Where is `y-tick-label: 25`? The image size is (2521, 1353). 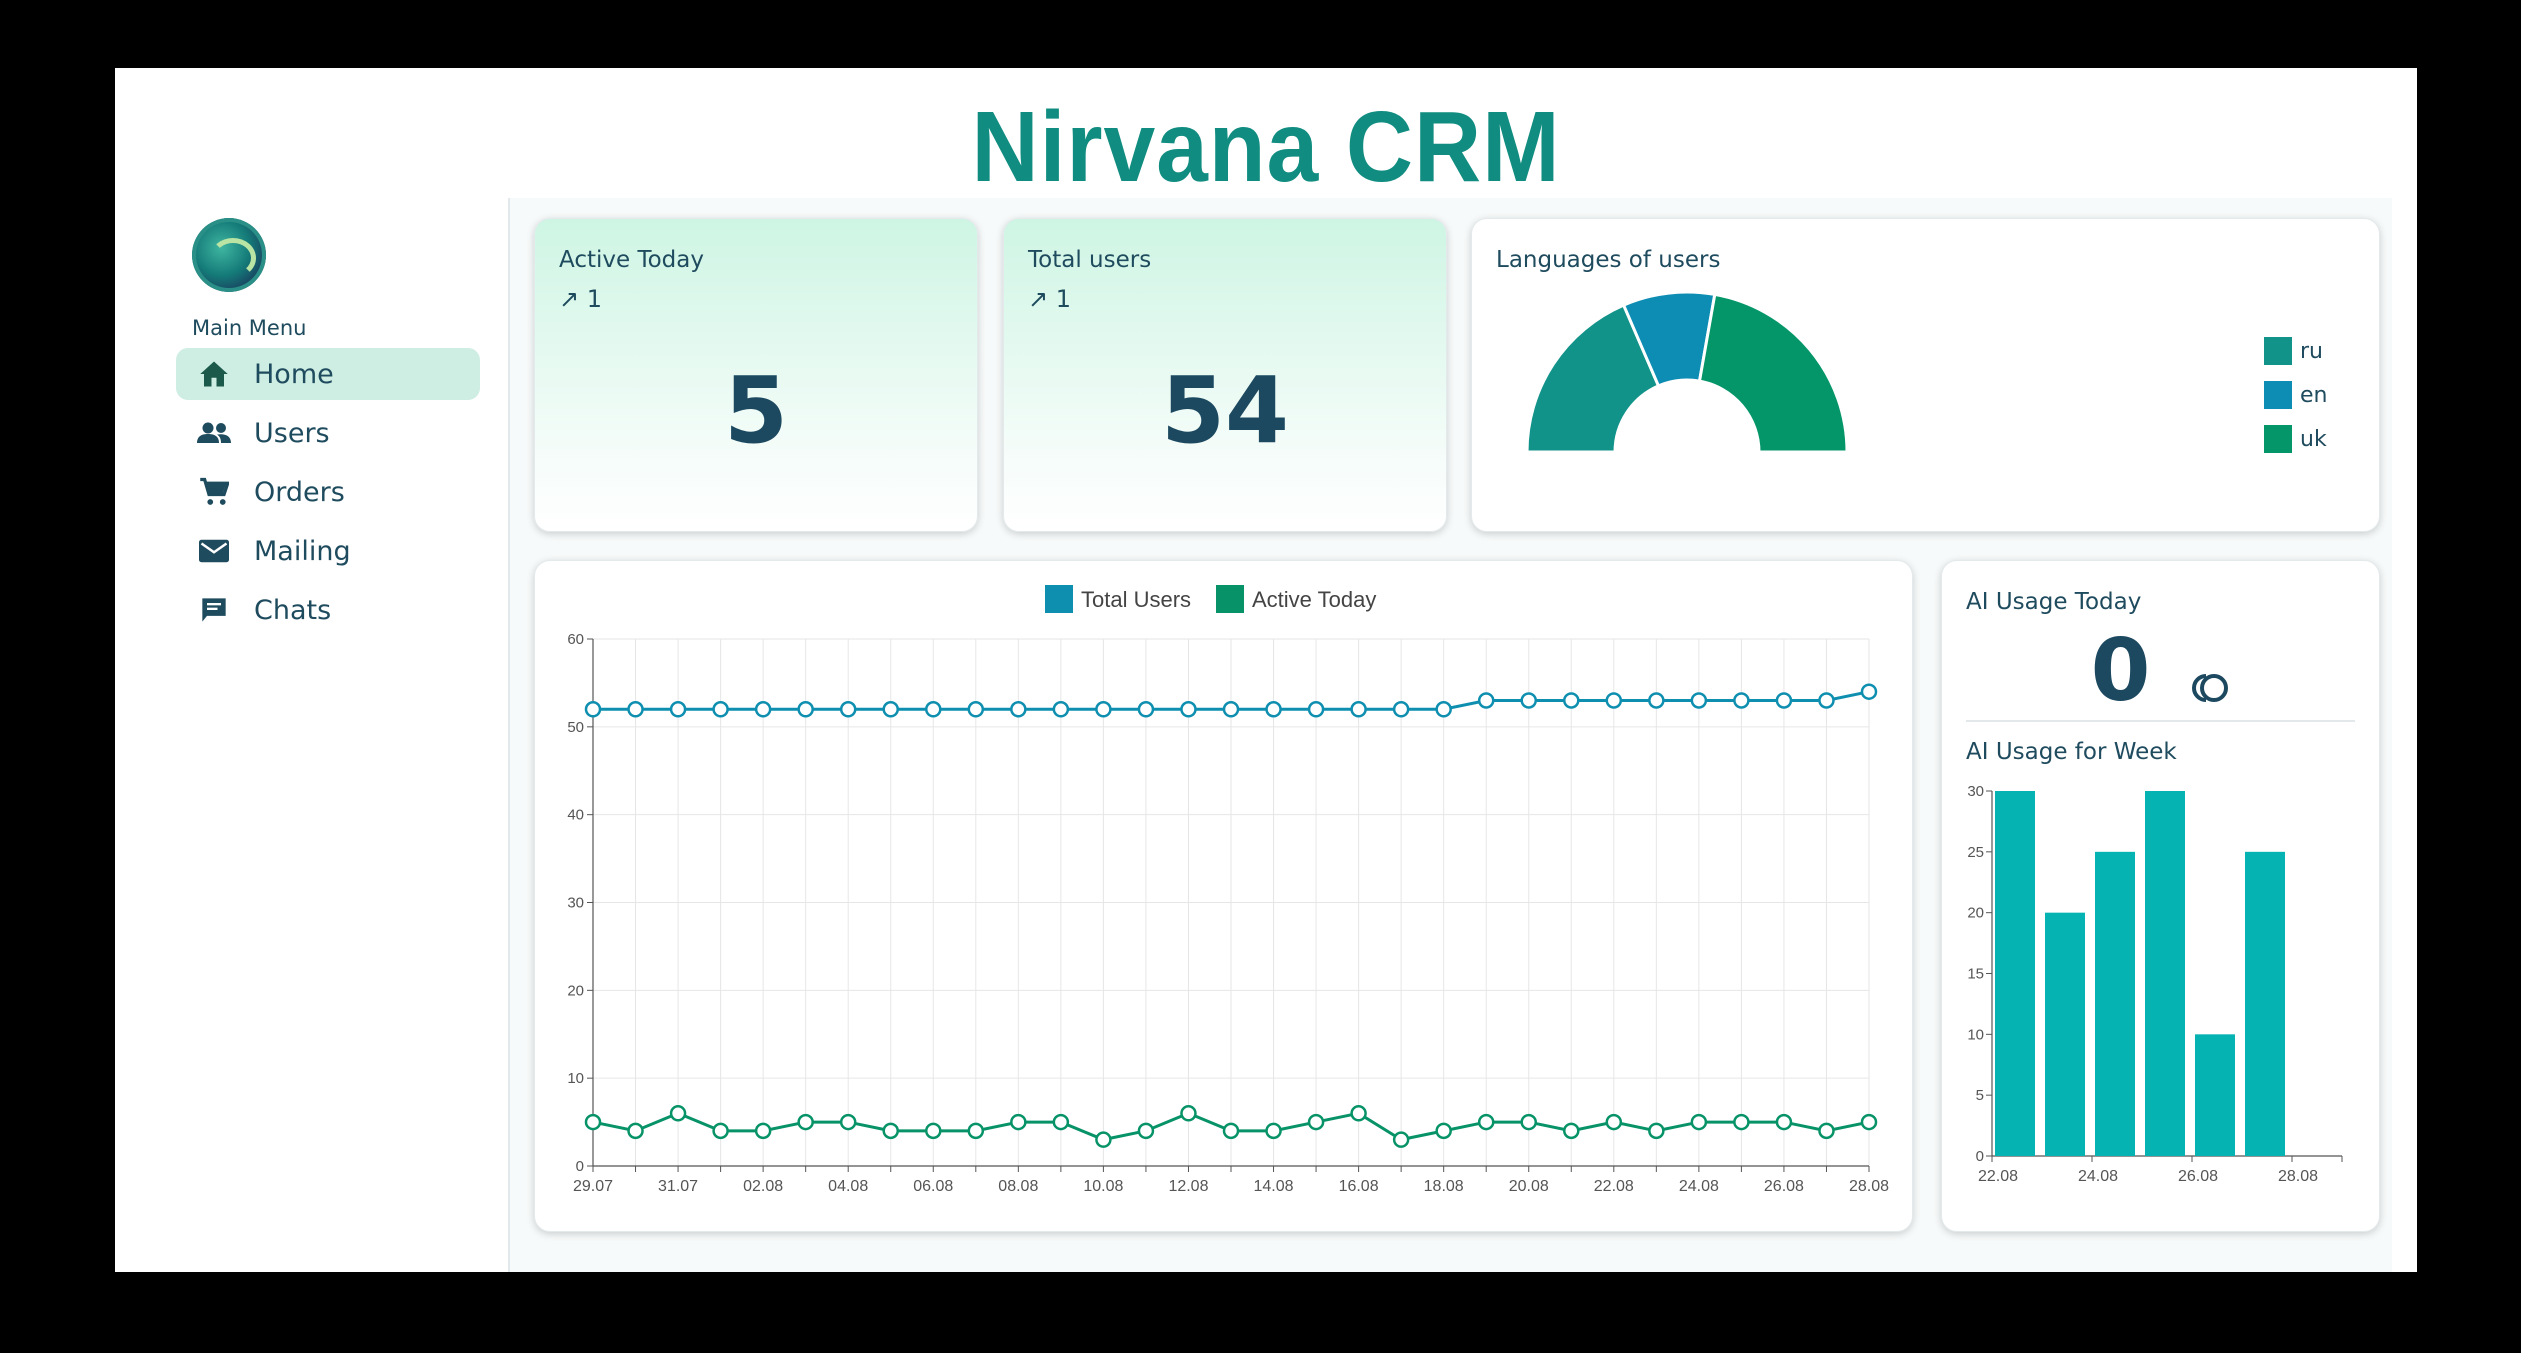 y-tick-label: 25 is located at coordinates (1975, 852).